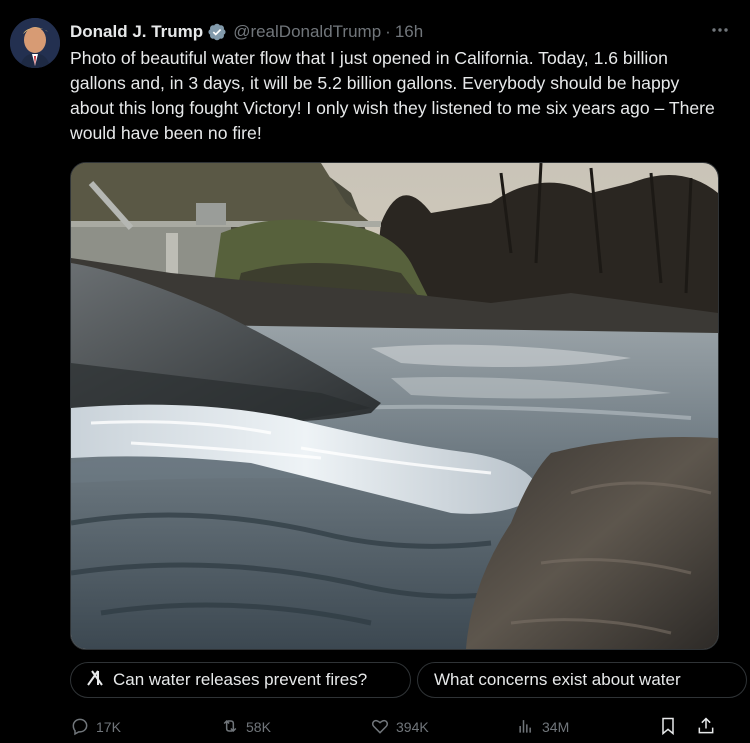  I want to click on reply-button: 17K, so click(145, 727).